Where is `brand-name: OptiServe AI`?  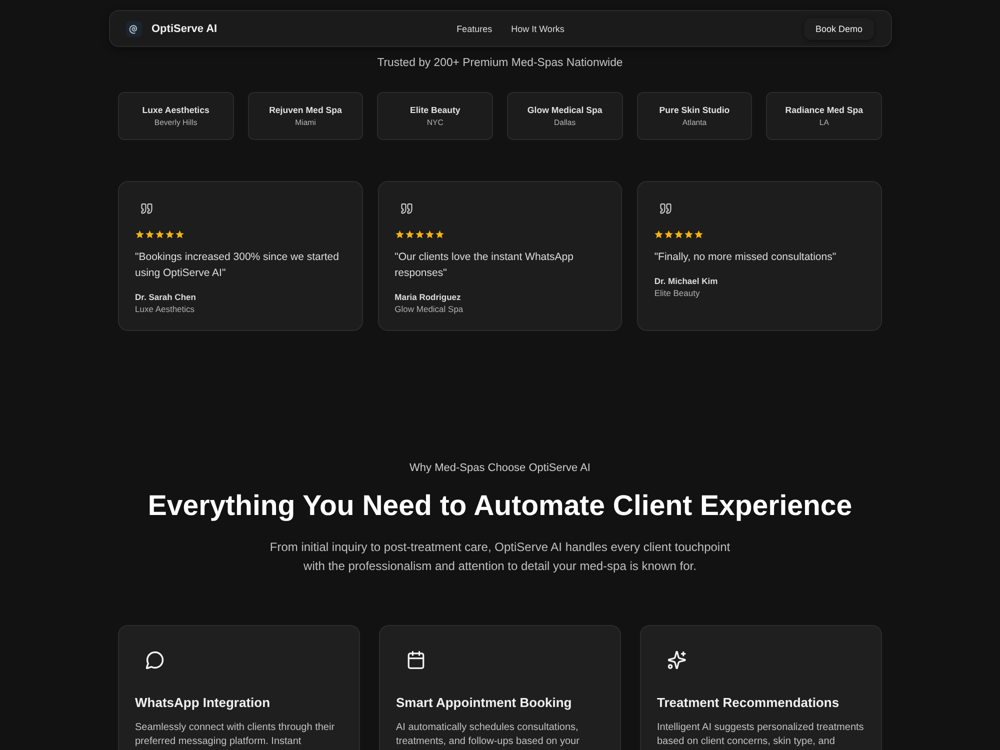
brand-name: OptiServe AI is located at coordinates (185, 28).